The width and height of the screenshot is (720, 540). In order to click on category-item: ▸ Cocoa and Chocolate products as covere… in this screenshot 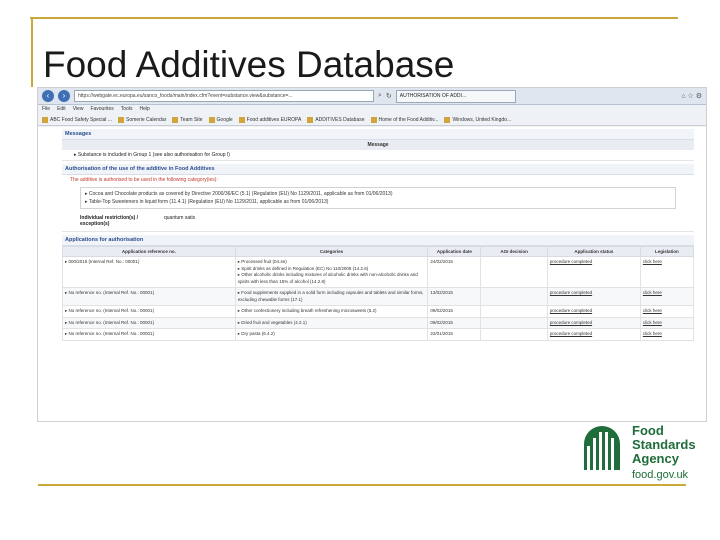, I will do `click(378, 194)`.